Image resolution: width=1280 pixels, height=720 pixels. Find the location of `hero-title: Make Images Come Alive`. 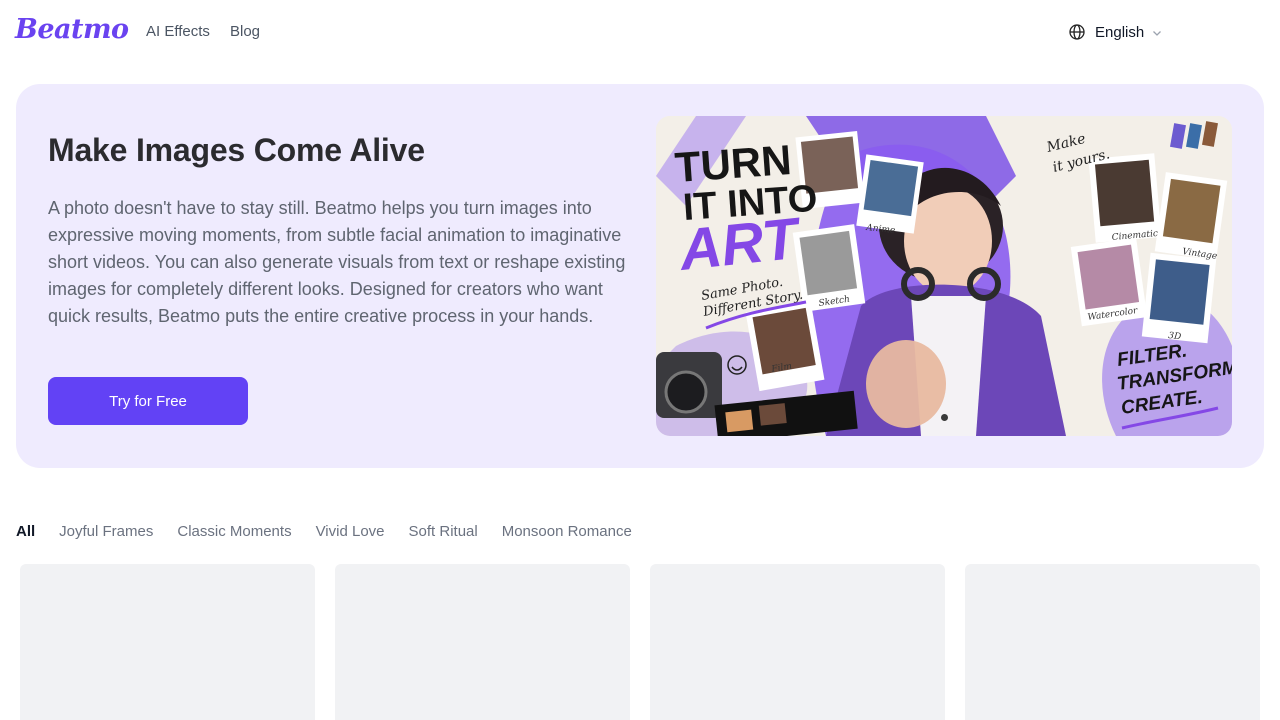

hero-title: Make Images Come Alive is located at coordinates (236, 150).